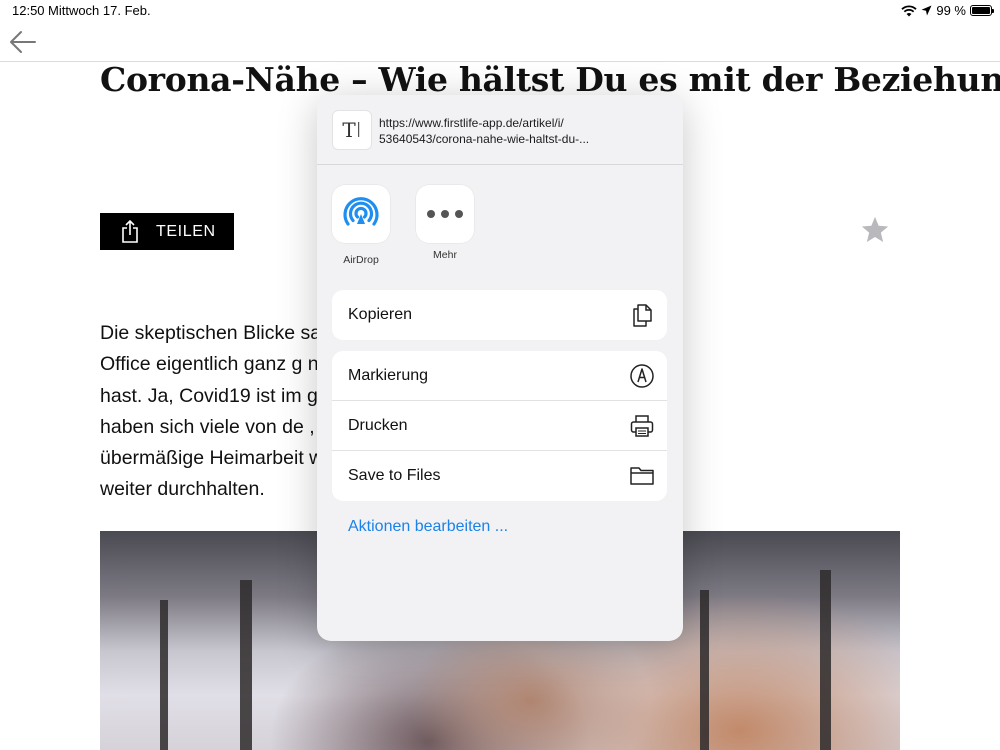 The height and width of the screenshot is (750, 1000). I want to click on app-airdrop: AirDrop, so click(361, 225).